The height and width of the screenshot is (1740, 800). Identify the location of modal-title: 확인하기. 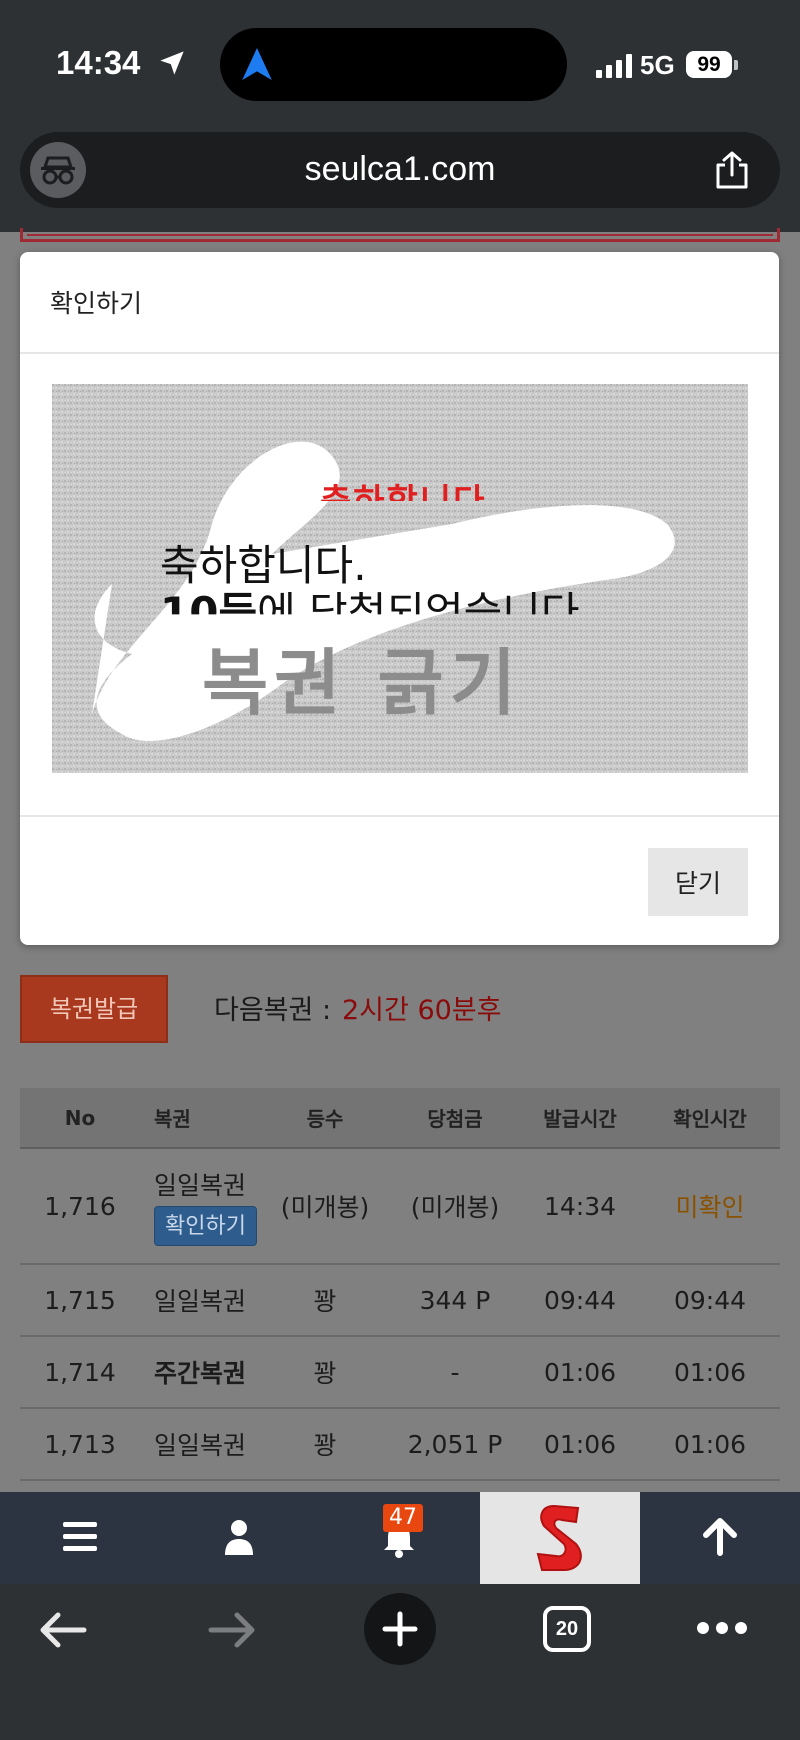
(96, 303).